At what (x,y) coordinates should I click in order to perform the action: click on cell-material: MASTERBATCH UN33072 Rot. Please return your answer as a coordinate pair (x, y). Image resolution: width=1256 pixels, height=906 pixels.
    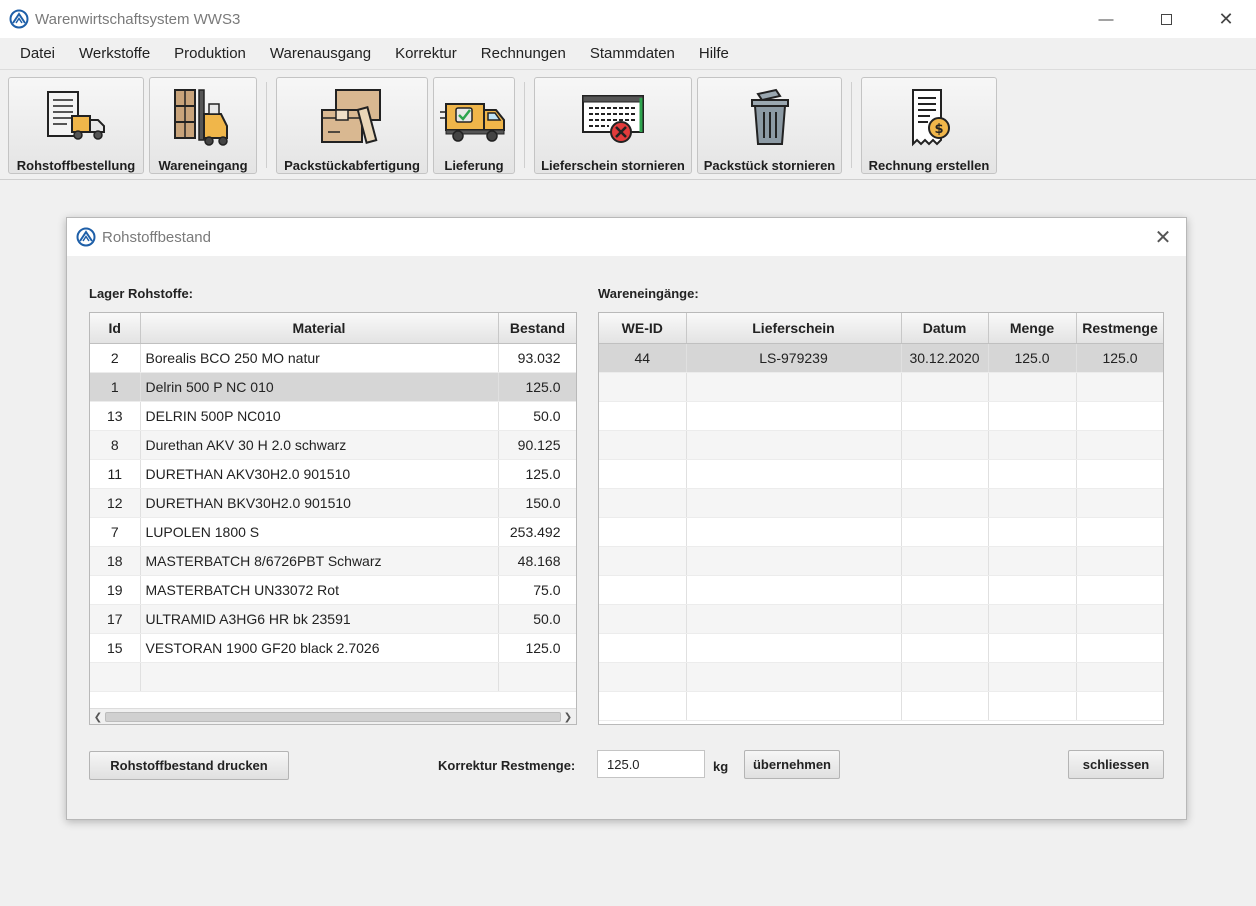
    Looking at the image, I should click on (319, 590).